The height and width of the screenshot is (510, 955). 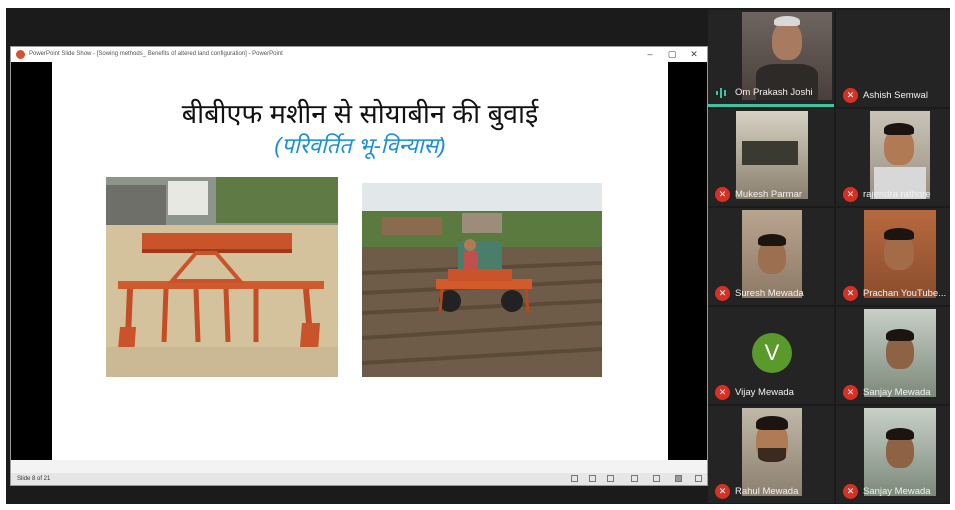 What do you see at coordinates (764, 392) in the screenshot?
I see `participant-name: Vijay Mewada` at bounding box center [764, 392].